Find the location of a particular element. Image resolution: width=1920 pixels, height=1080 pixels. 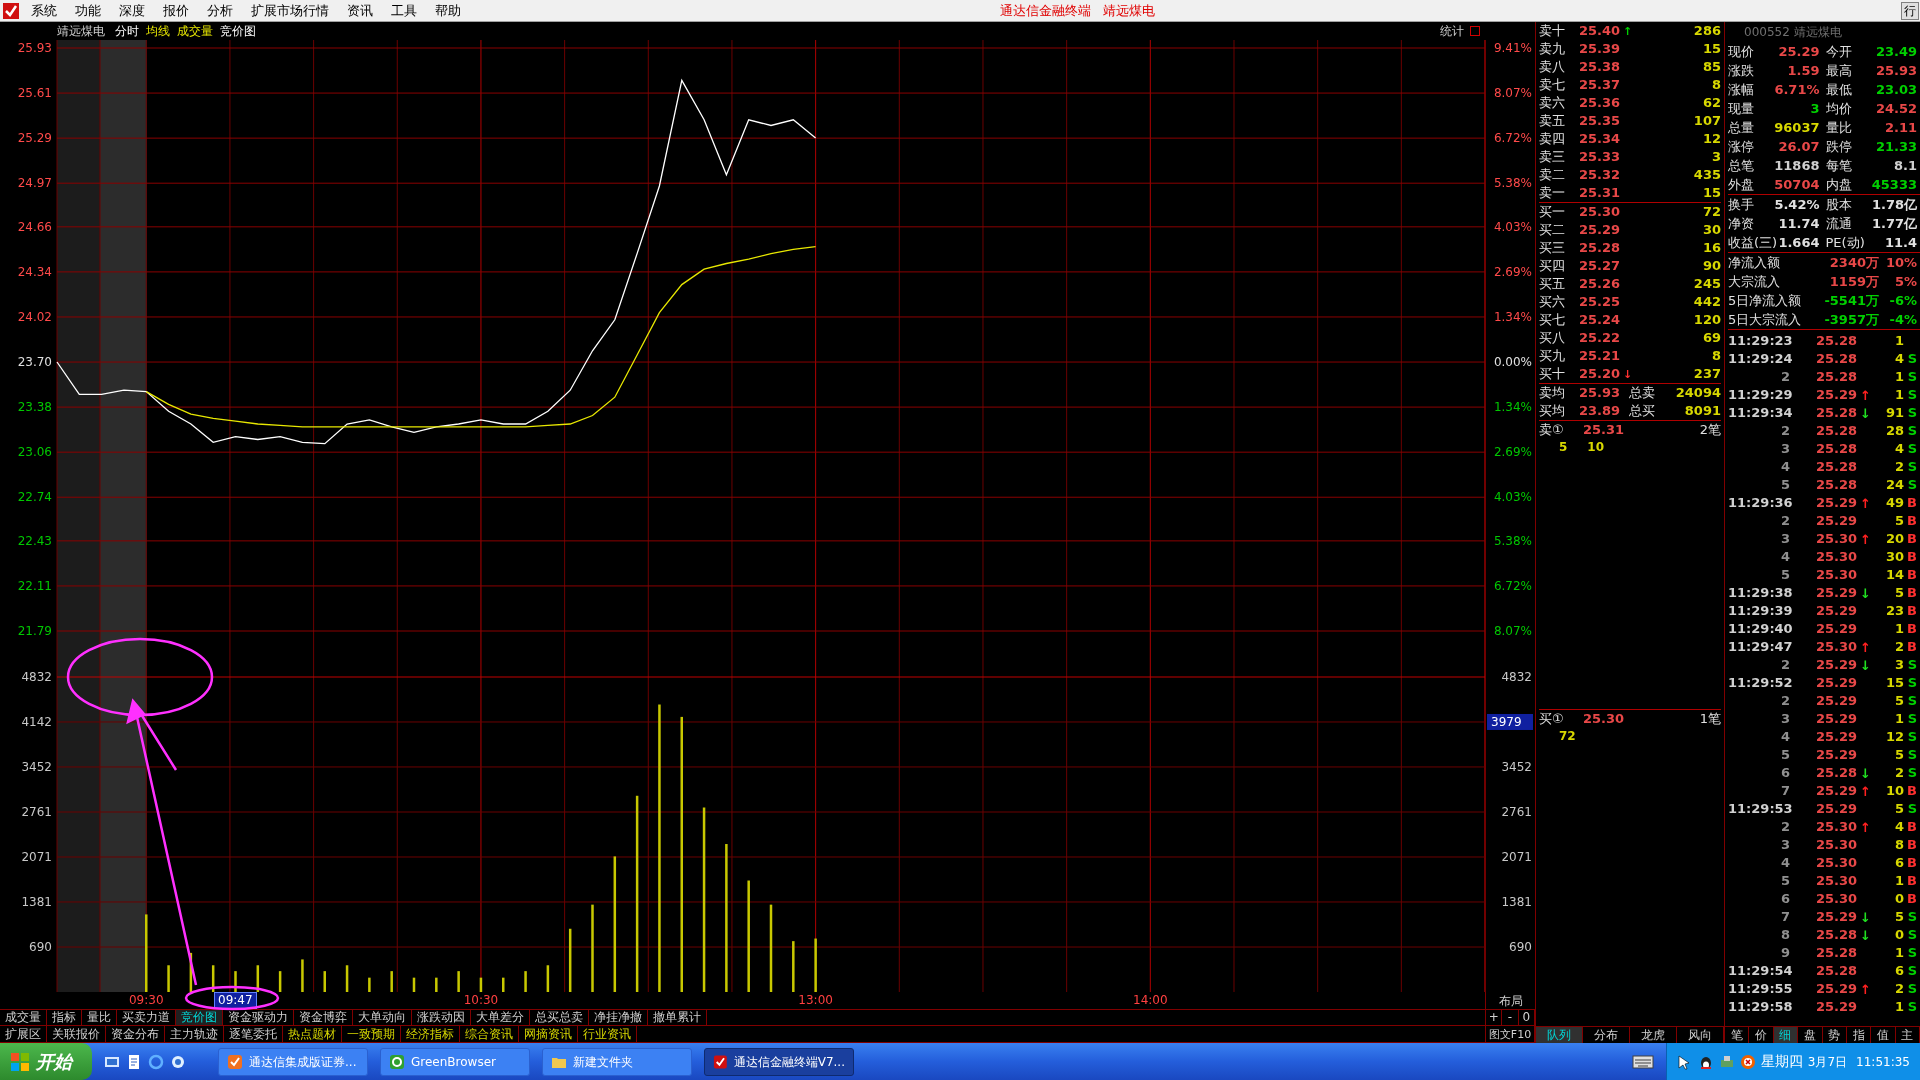

tab: 总买总卖 is located at coordinates (559, 1017).